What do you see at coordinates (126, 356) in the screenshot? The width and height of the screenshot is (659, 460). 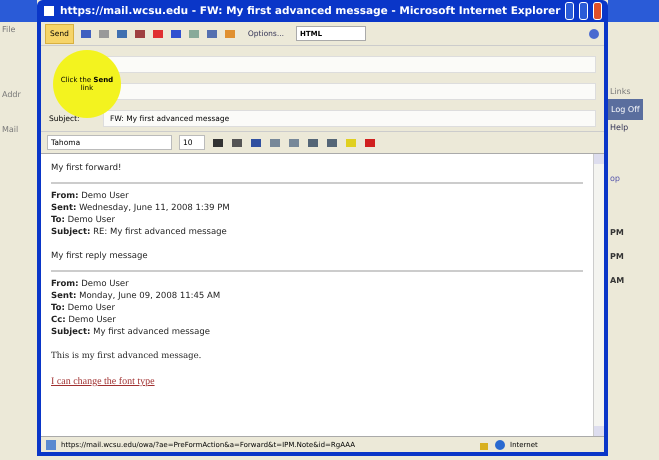 I see `message-text: This is my first advanced message.` at bounding box center [126, 356].